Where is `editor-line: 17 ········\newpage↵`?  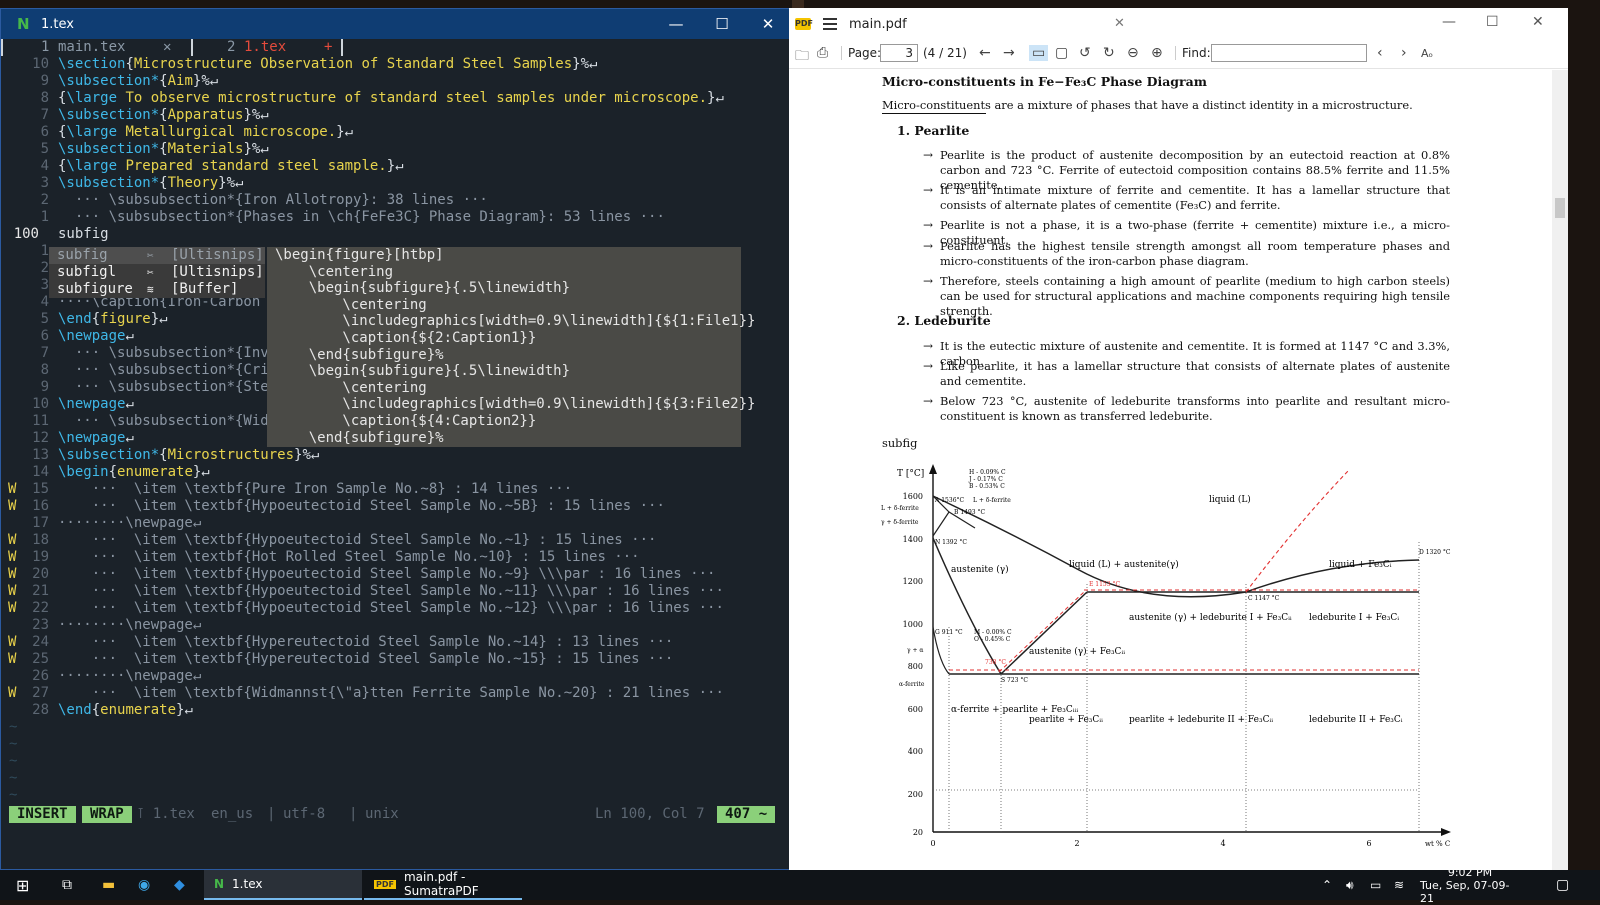 editor-line: 17 ········\newpage↵ is located at coordinates (396, 523).